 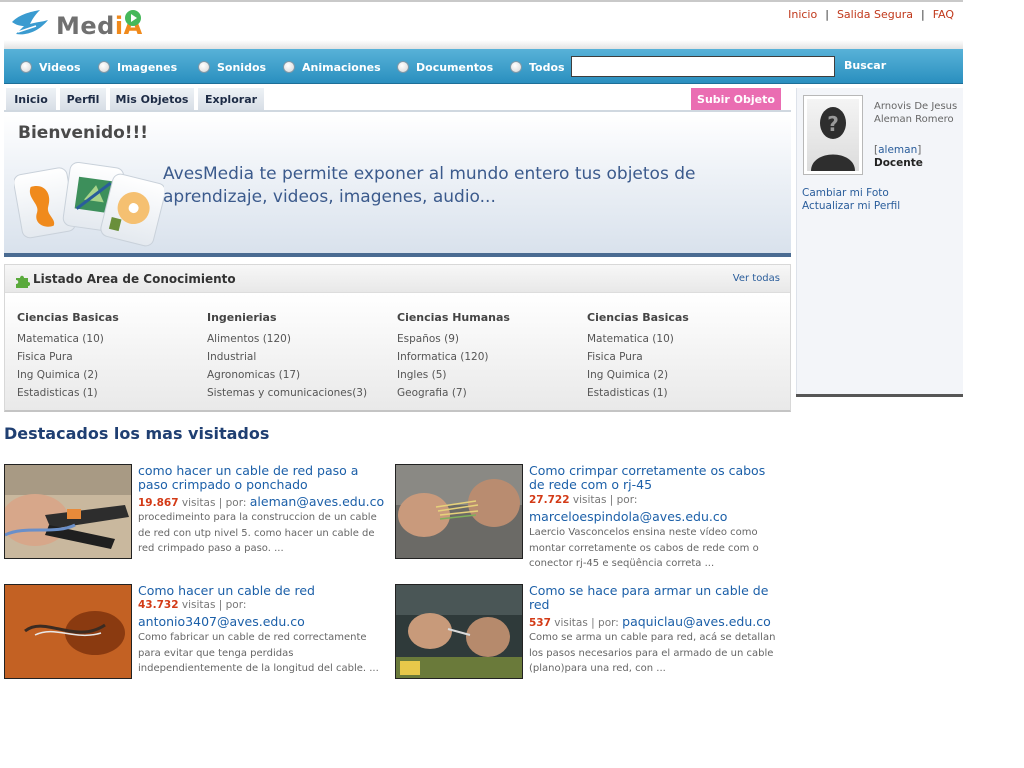 I want to click on user-link: marceloespindola@aves.edu.co, so click(x=628, y=516).